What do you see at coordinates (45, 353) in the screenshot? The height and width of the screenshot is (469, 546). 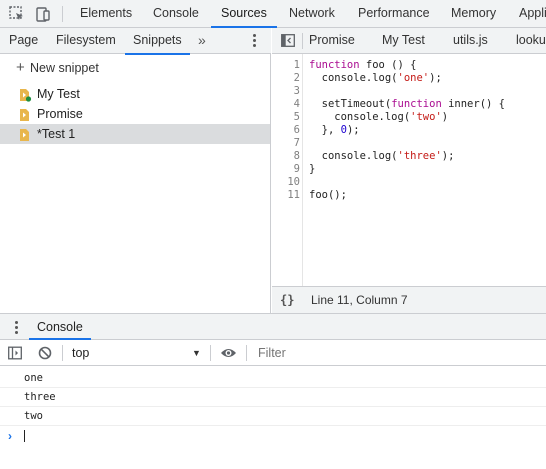 I see `clear-console-icon` at bounding box center [45, 353].